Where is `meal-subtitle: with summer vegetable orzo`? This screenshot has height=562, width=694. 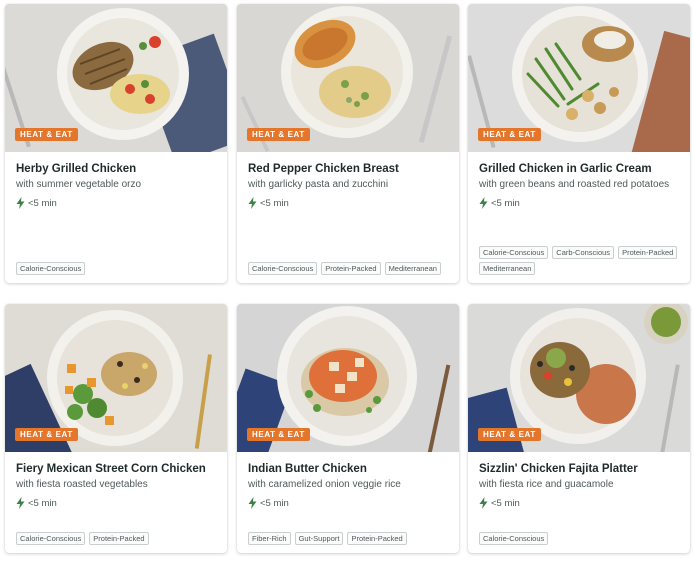 meal-subtitle: with summer vegetable orzo is located at coordinates (79, 184).